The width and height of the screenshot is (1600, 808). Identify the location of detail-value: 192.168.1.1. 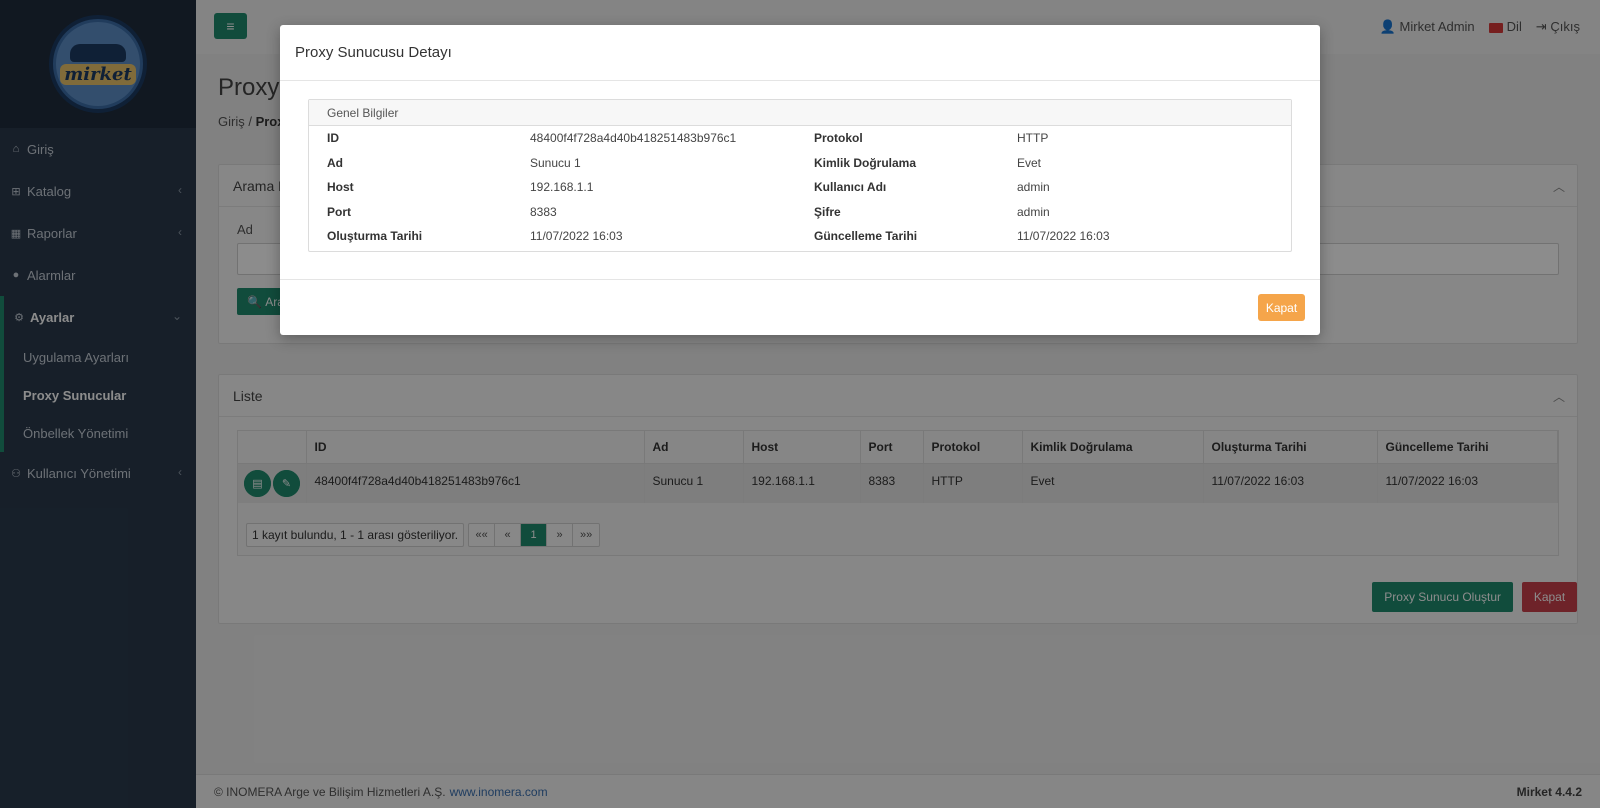
(562, 187).